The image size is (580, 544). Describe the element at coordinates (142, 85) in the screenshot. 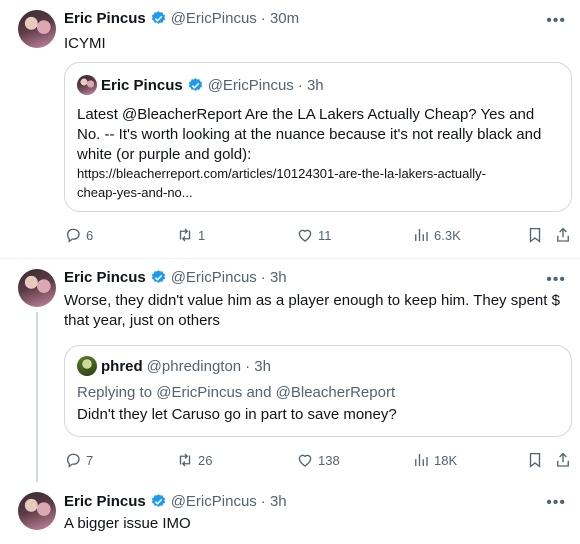

I see `quote-author-name: Eric Pincus` at that location.